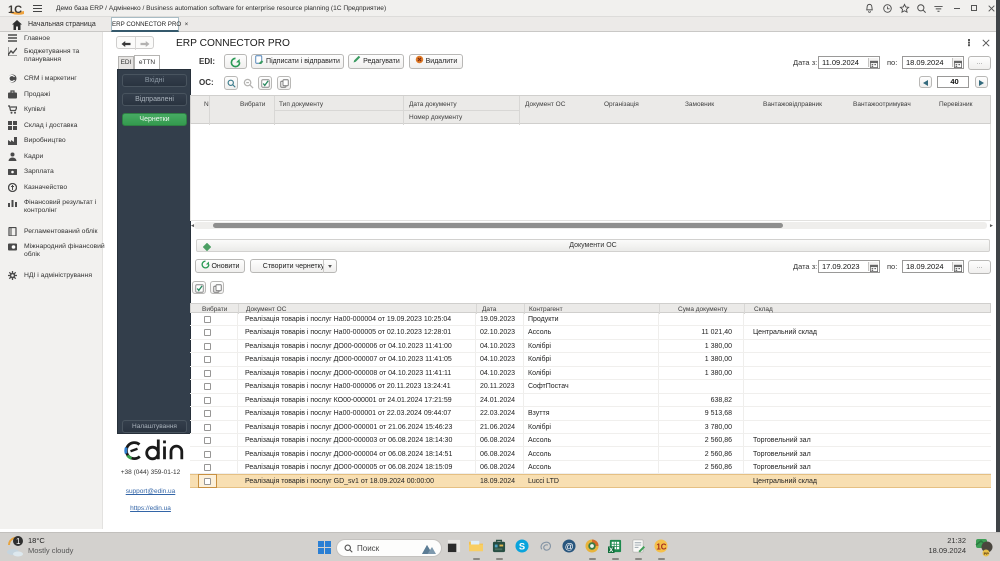  I want to click on svg-text: 1, so click(18, 541).